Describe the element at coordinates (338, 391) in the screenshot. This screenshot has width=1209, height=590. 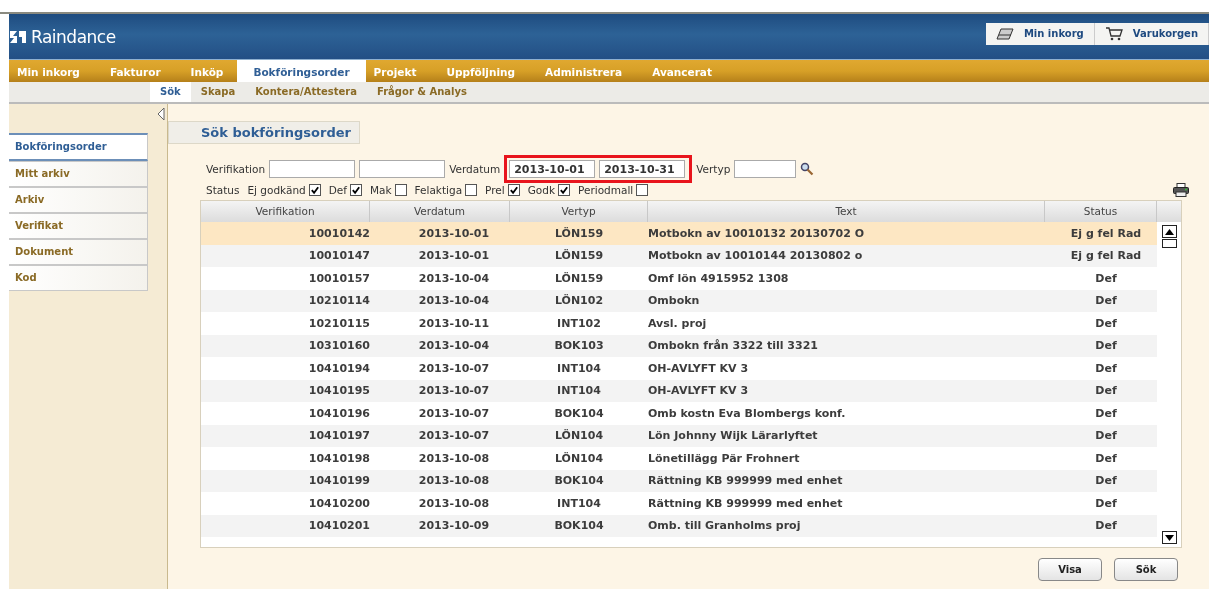
I see `table-cell-text: 10410195` at that location.